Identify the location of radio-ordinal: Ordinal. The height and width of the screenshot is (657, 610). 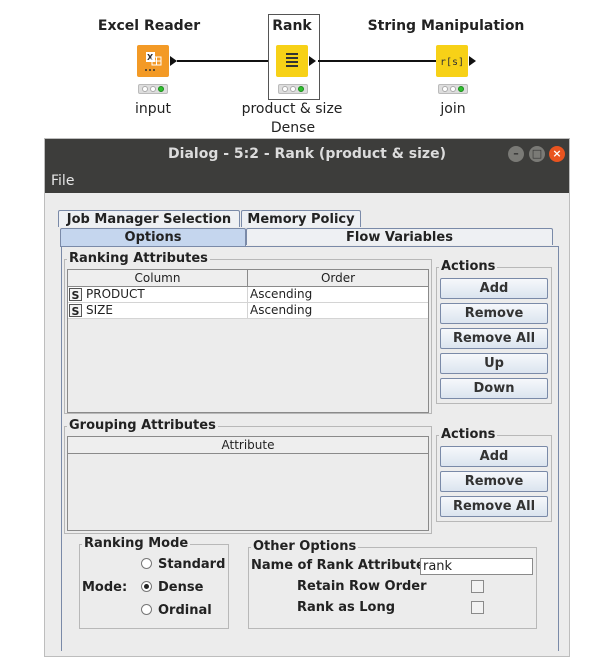
(176, 610).